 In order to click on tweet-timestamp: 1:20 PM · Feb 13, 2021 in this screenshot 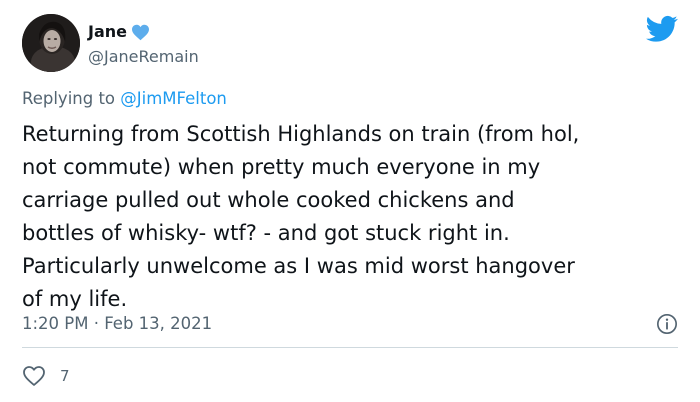, I will do `click(117, 324)`.